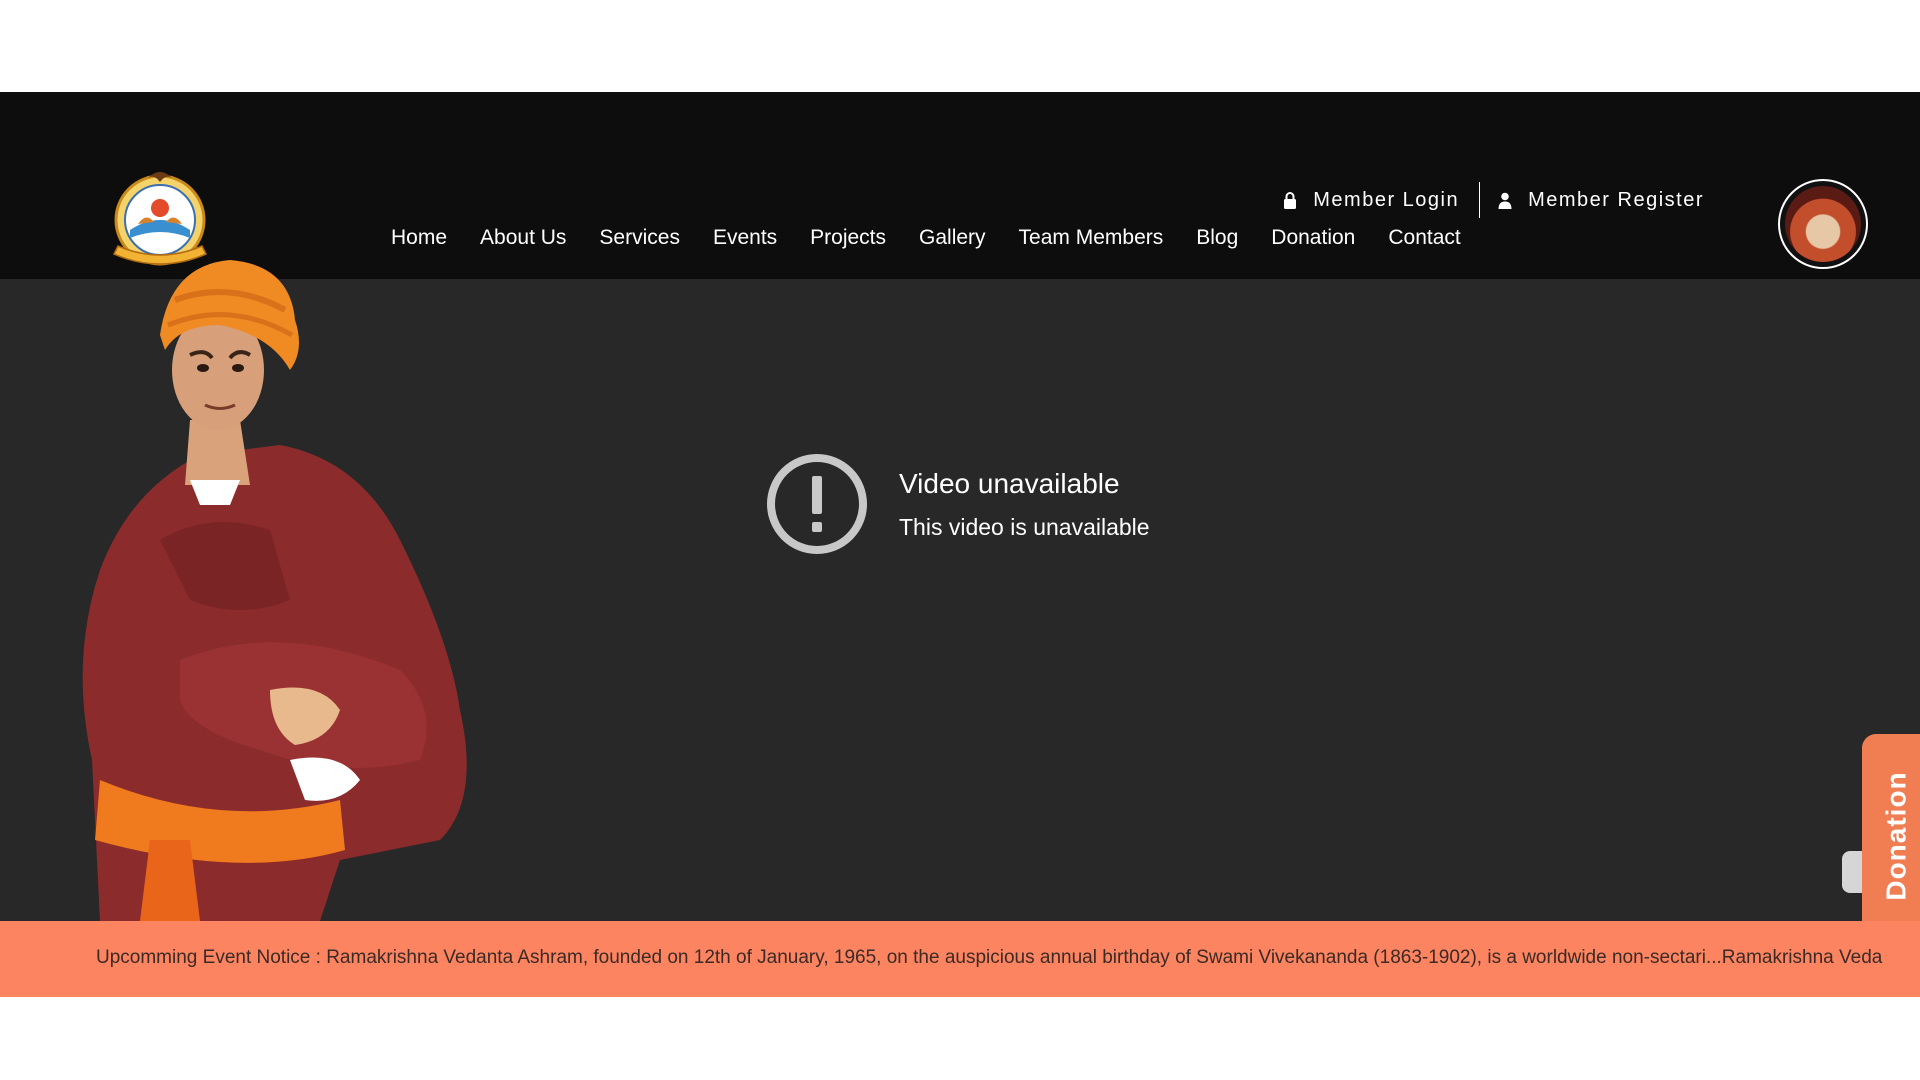 Image resolution: width=1920 pixels, height=1080 pixels. I want to click on video-error-subtitle: This video is unavailable, so click(1024, 526).